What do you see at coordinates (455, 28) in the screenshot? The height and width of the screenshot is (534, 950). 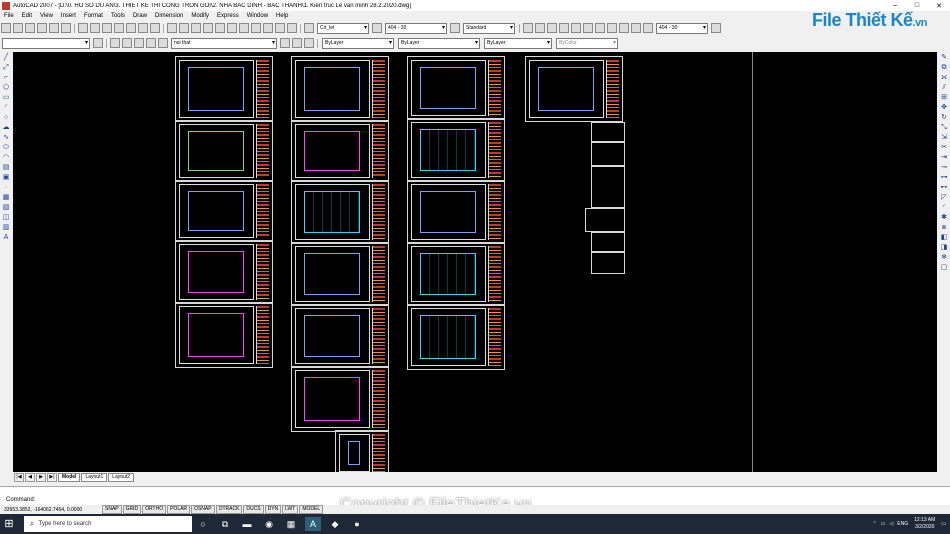 I see `table-style-icon` at bounding box center [455, 28].